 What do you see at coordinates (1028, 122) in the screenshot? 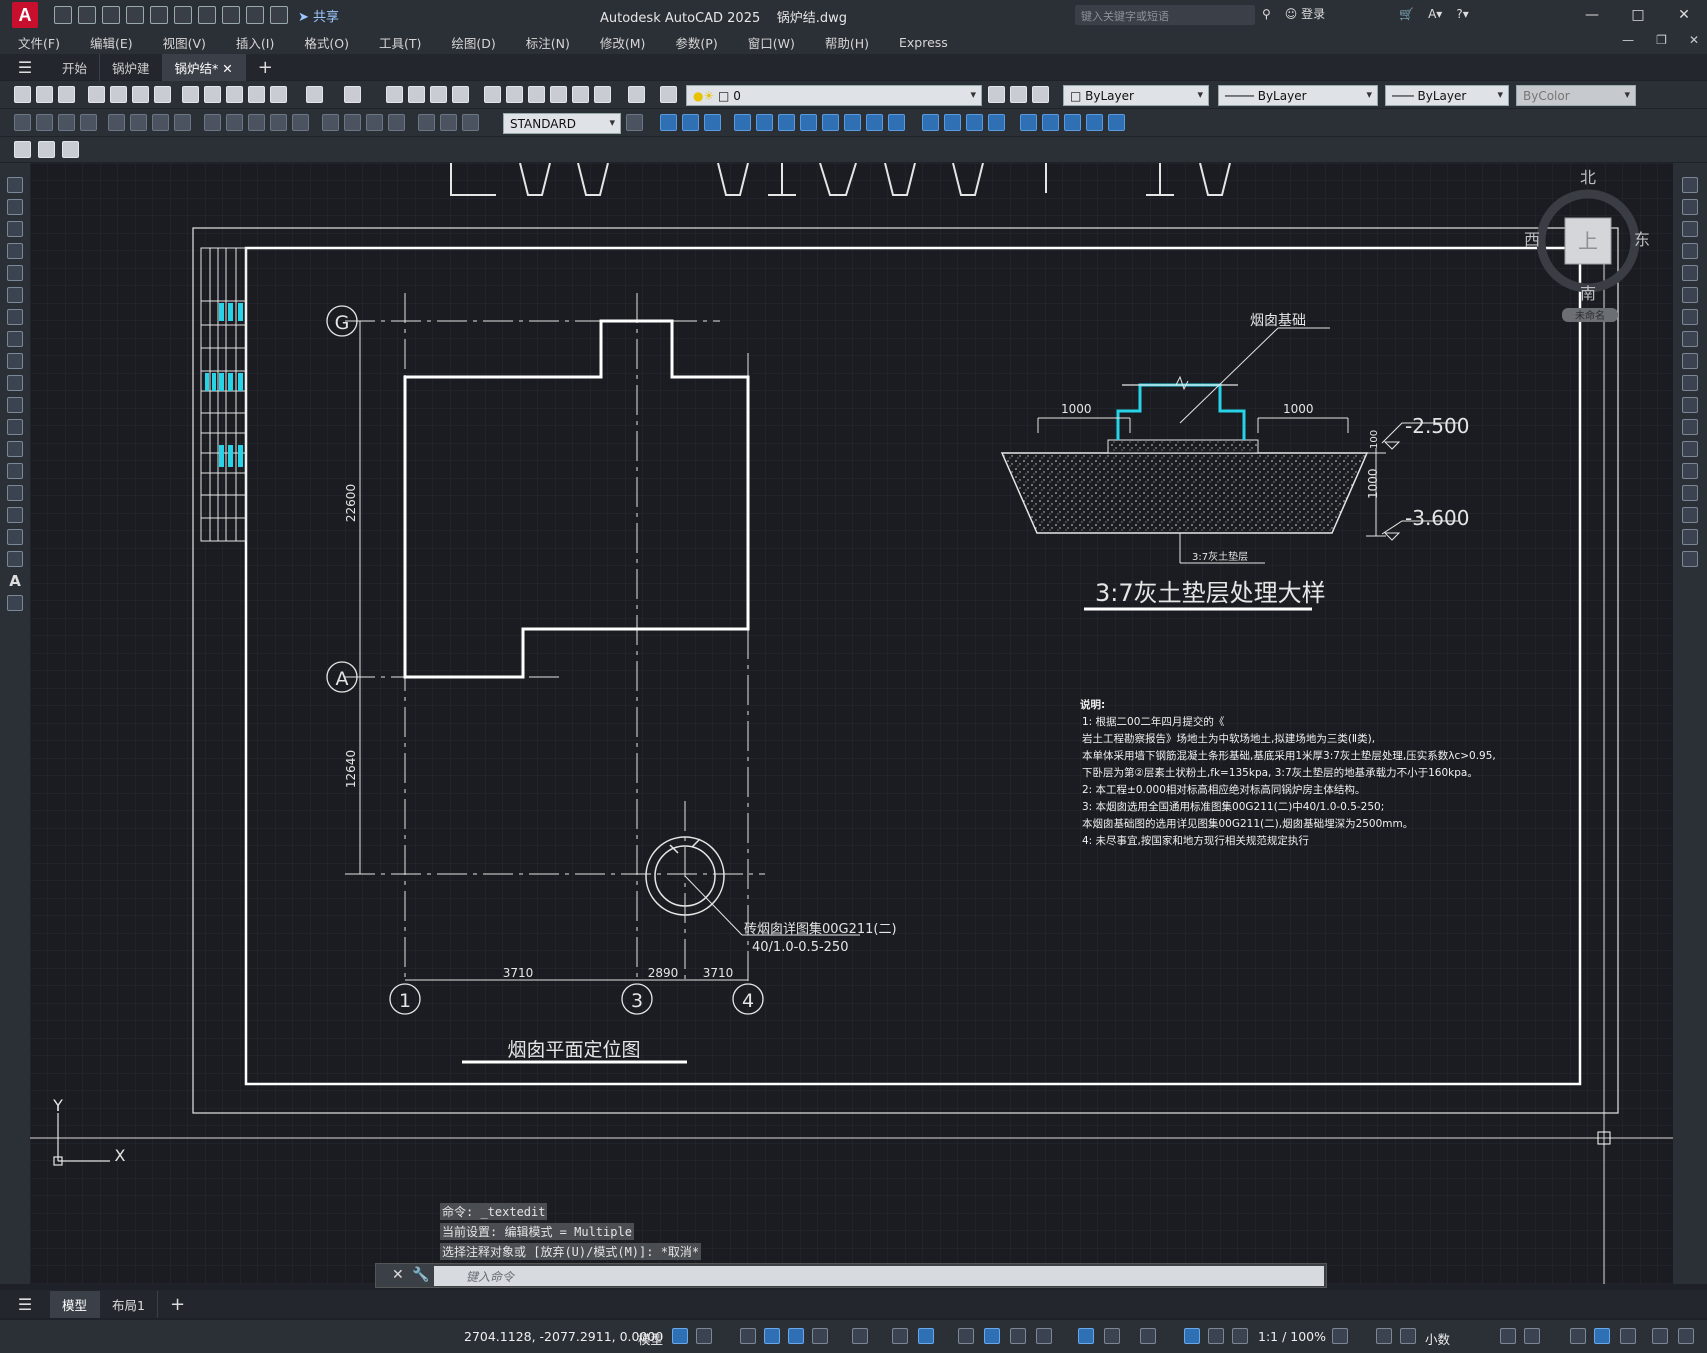
I see `draworder-front-icon` at bounding box center [1028, 122].